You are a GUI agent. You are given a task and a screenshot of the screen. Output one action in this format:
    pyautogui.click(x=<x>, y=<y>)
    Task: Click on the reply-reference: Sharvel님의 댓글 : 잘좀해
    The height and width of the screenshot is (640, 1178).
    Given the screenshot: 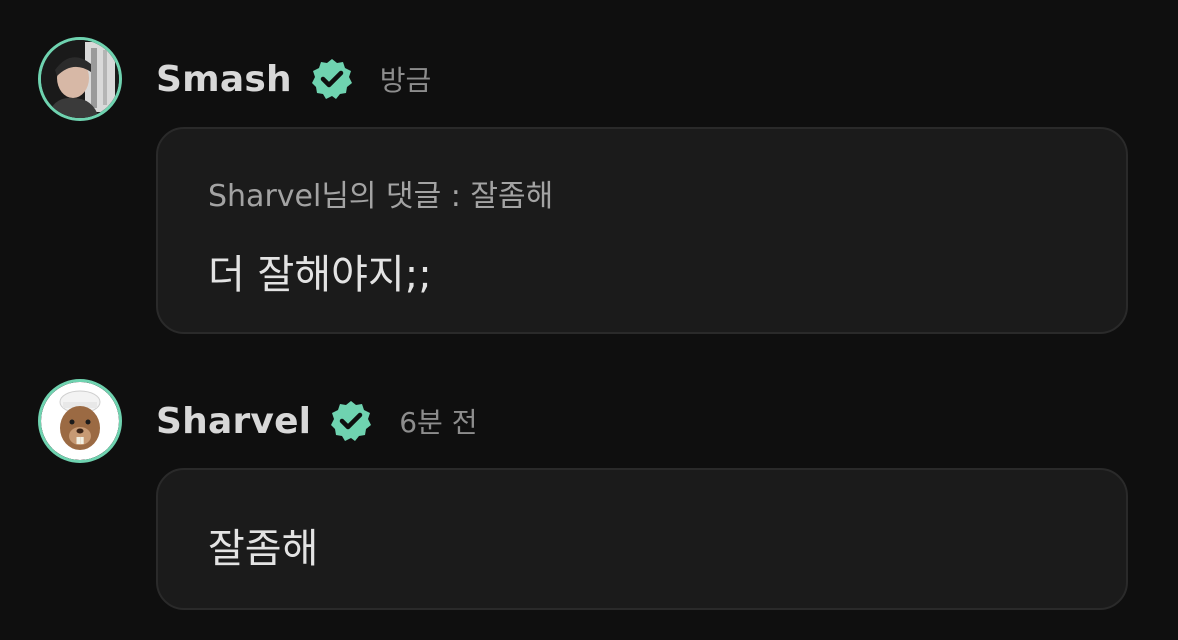 What is the action you would take?
    pyautogui.click(x=380, y=193)
    